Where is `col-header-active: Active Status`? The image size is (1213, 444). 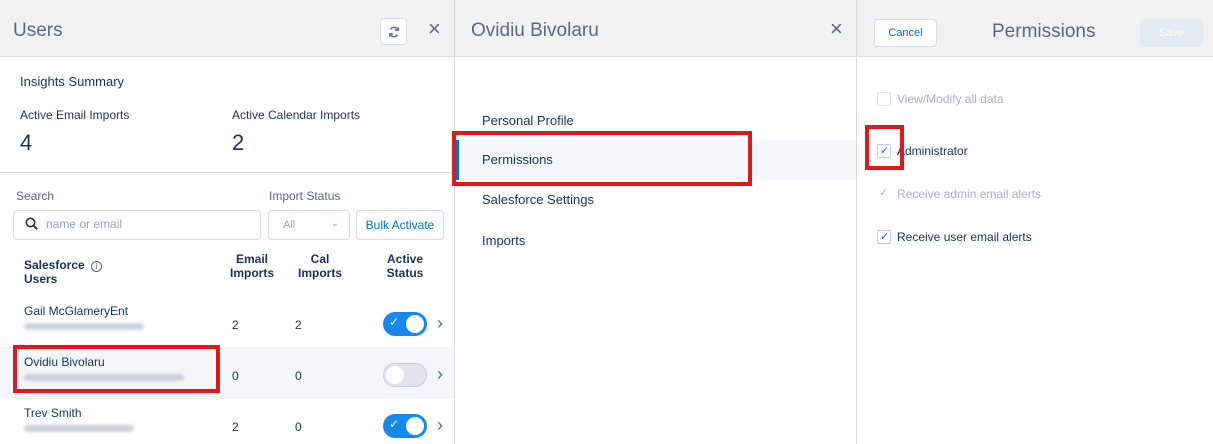 col-header-active: Active Status is located at coordinates (405, 266).